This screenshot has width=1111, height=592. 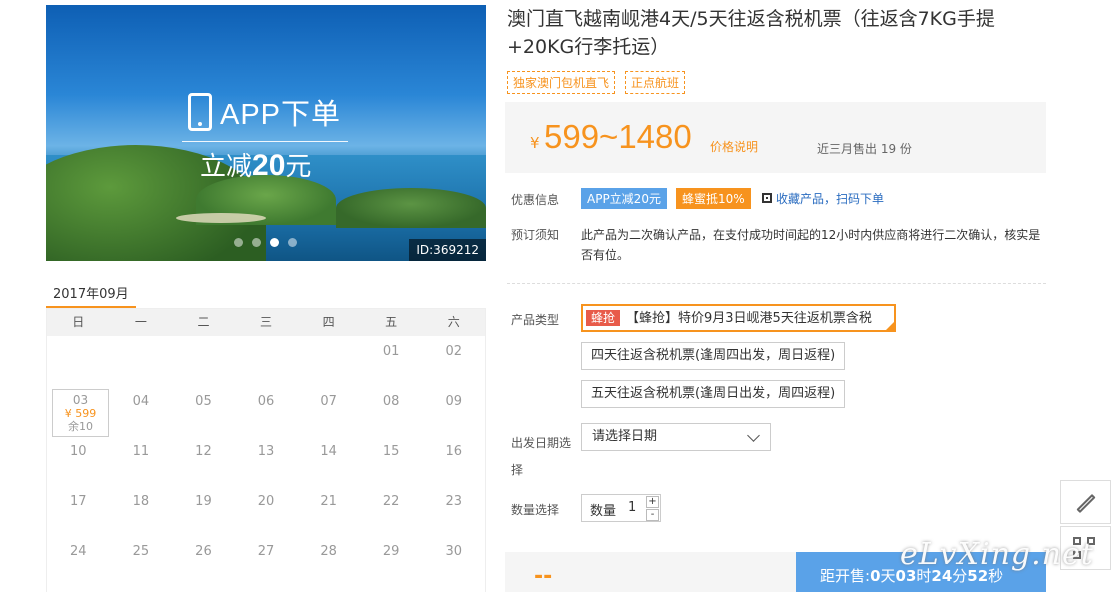 I want to click on price-range: 599~1480, so click(x=618, y=136).